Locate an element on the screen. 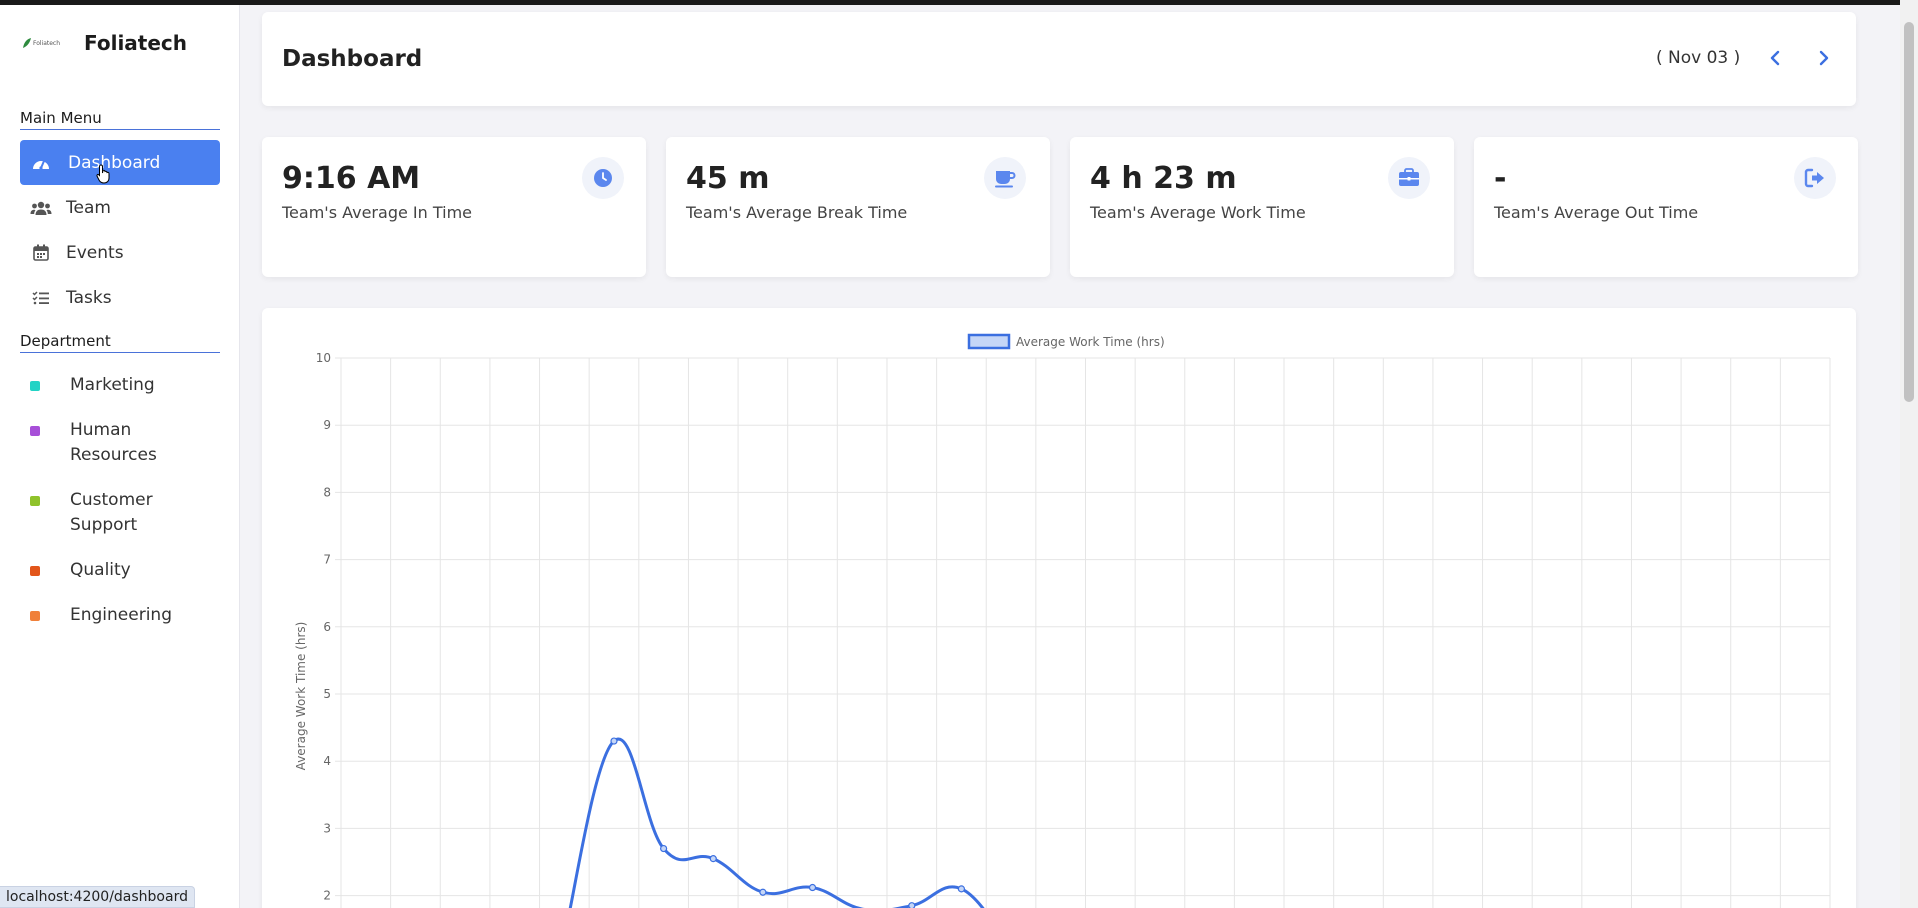 This screenshot has width=1918, height=908. briefcase-icon is located at coordinates (1409, 178).